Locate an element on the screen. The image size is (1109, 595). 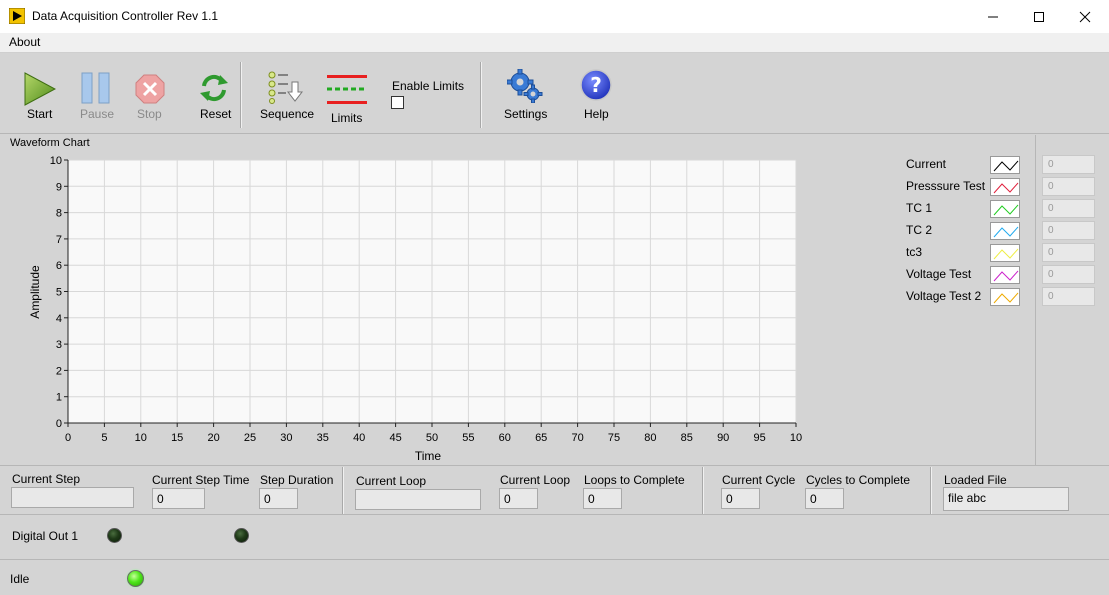
y-tick-label: 9 is located at coordinates (59, 187).